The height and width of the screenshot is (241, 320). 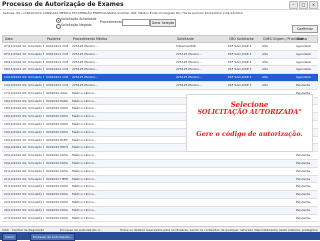 I want to click on table-cell: 0202010 ERITROGRAMA, so click(x=57, y=147).